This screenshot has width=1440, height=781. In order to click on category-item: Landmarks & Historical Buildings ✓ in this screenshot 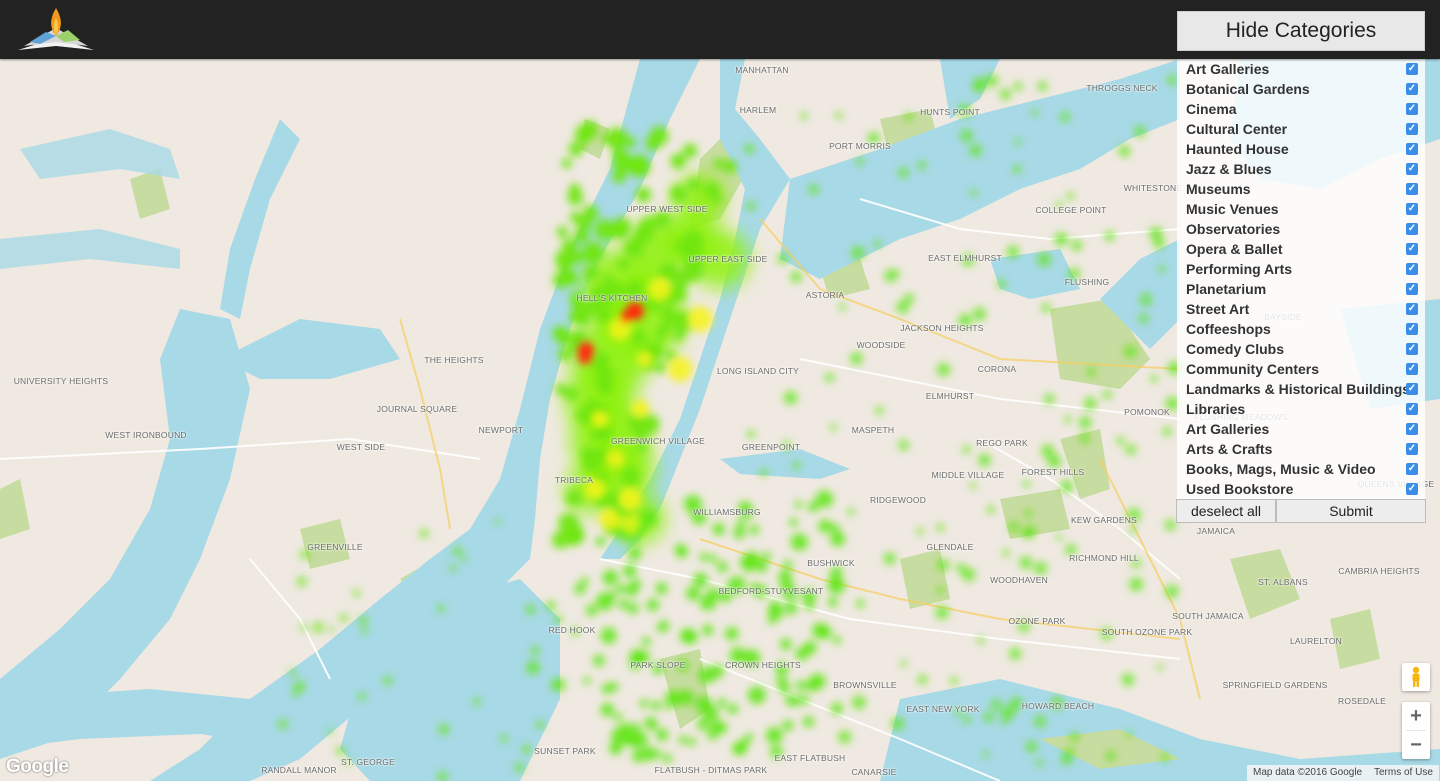, I will do `click(1301, 389)`.